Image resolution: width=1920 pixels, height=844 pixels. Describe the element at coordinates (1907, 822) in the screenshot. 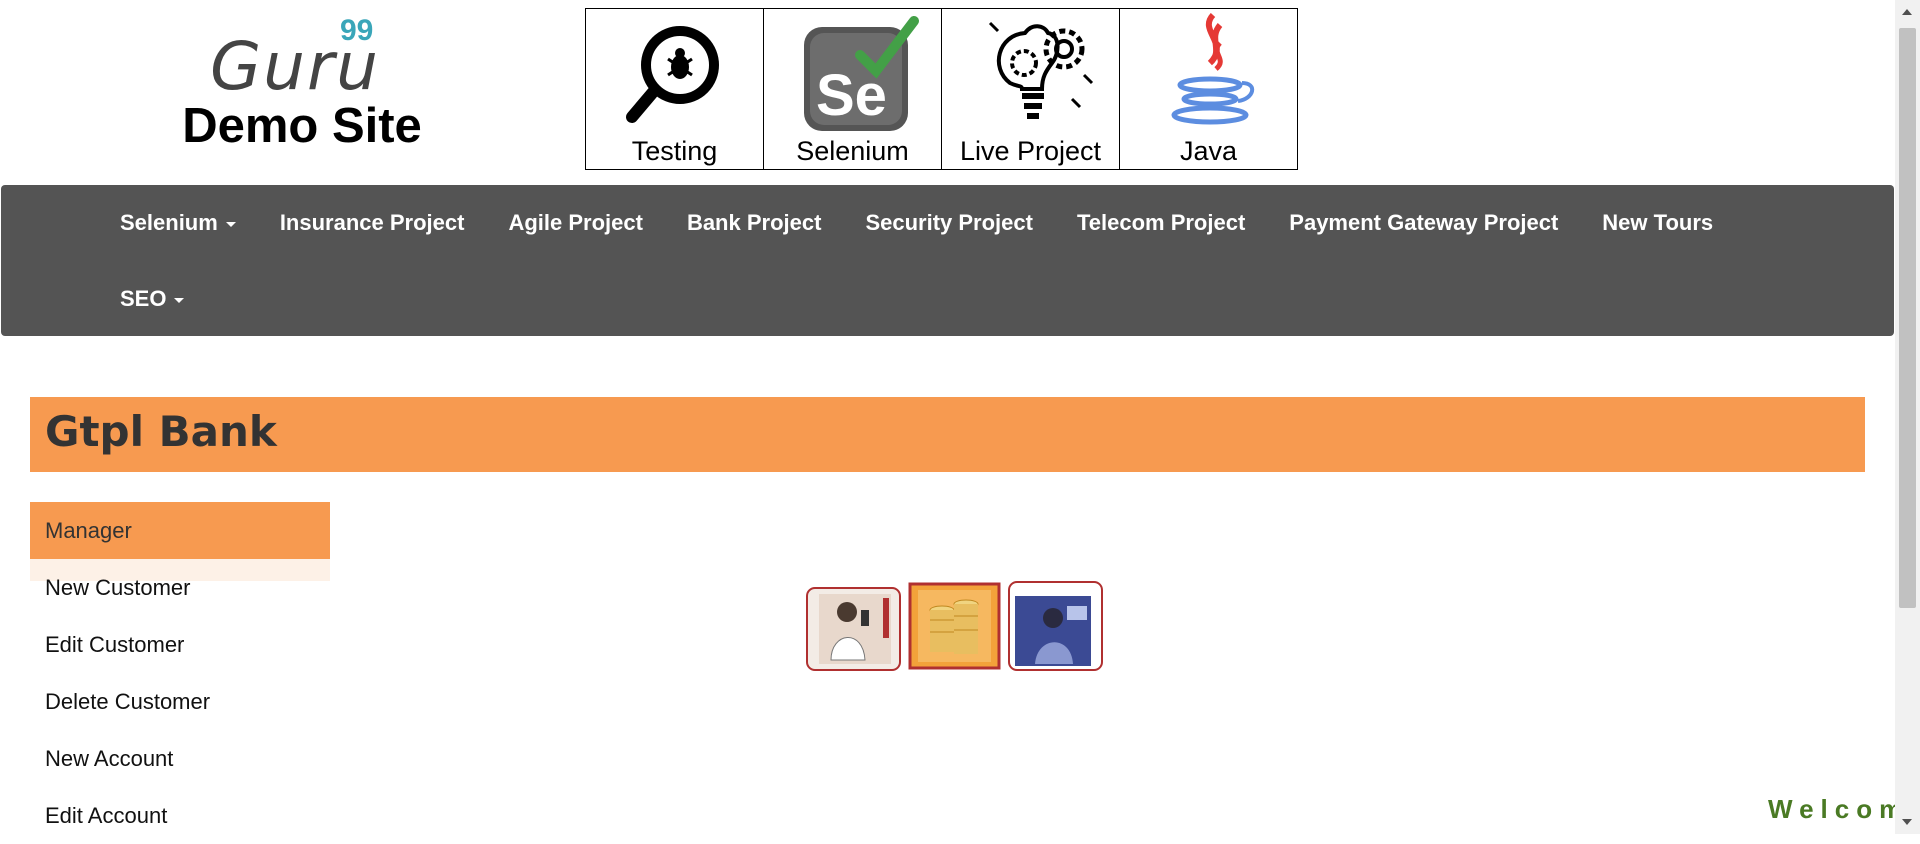

I see `scroll-down-arrow-icon` at that location.